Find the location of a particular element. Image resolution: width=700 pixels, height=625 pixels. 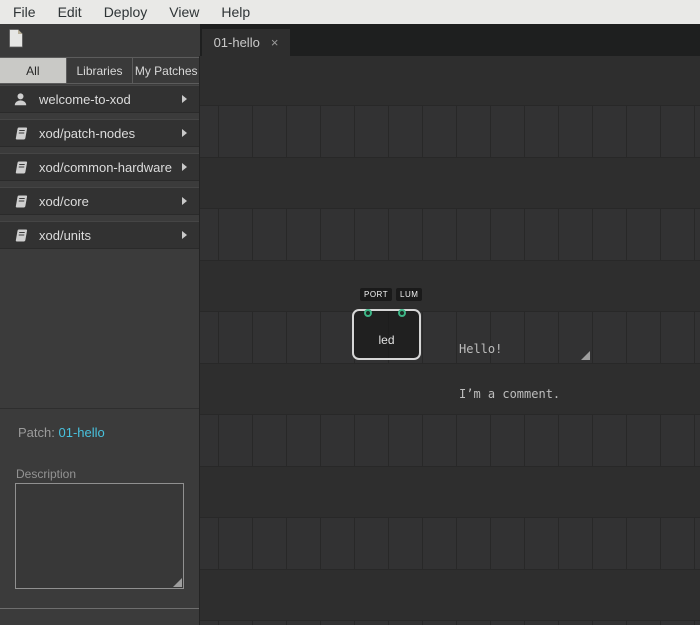

patch-name-link: 01-hello is located at coordinates (81, 432).